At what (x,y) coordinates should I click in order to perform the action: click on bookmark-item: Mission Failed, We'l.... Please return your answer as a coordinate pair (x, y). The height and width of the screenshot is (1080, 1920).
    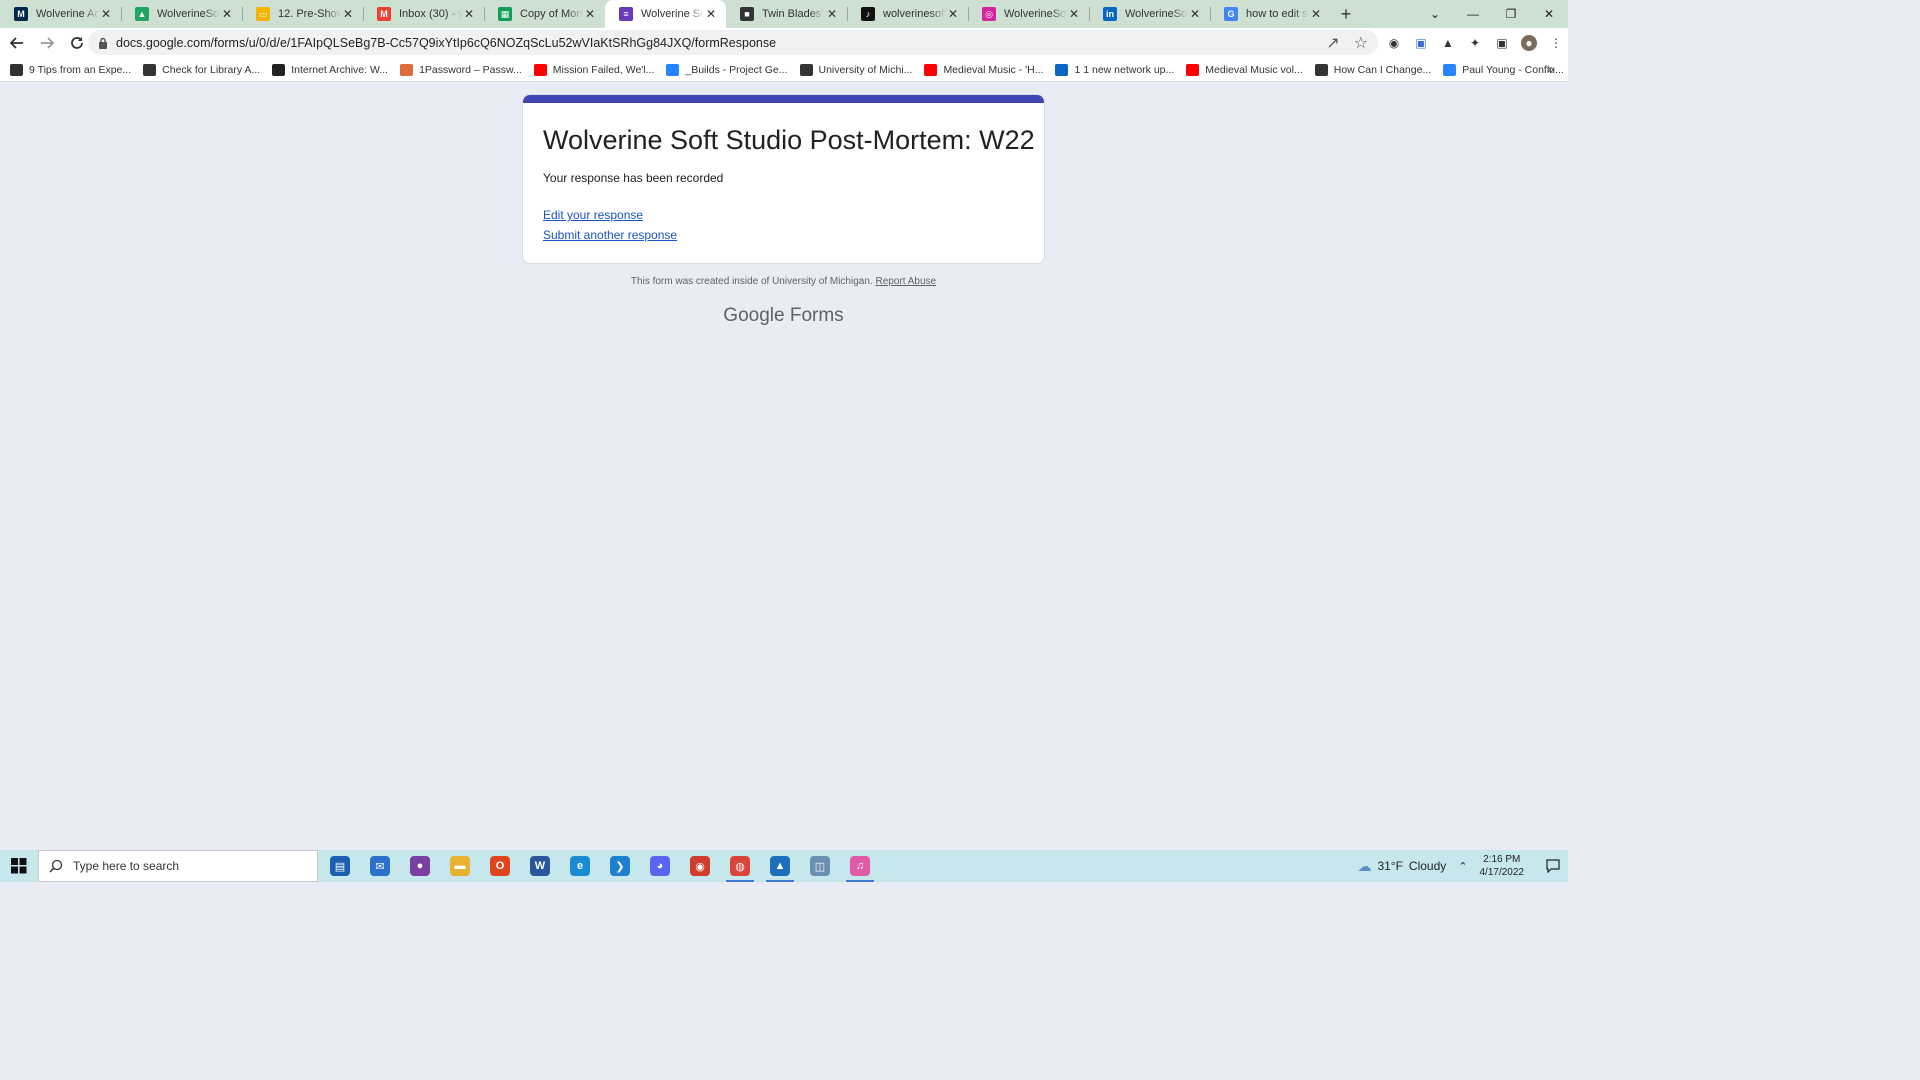
    Looking at the image, I should click on (594, 69).